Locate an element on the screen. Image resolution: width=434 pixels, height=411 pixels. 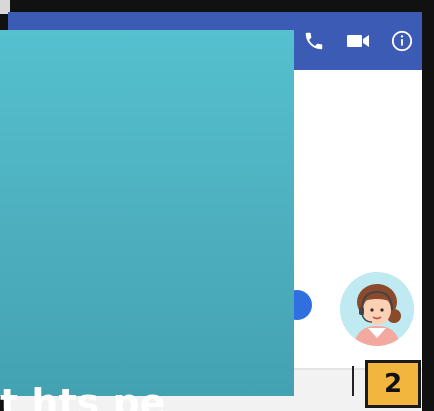
phone-icon is located at coordinates (314, 41).